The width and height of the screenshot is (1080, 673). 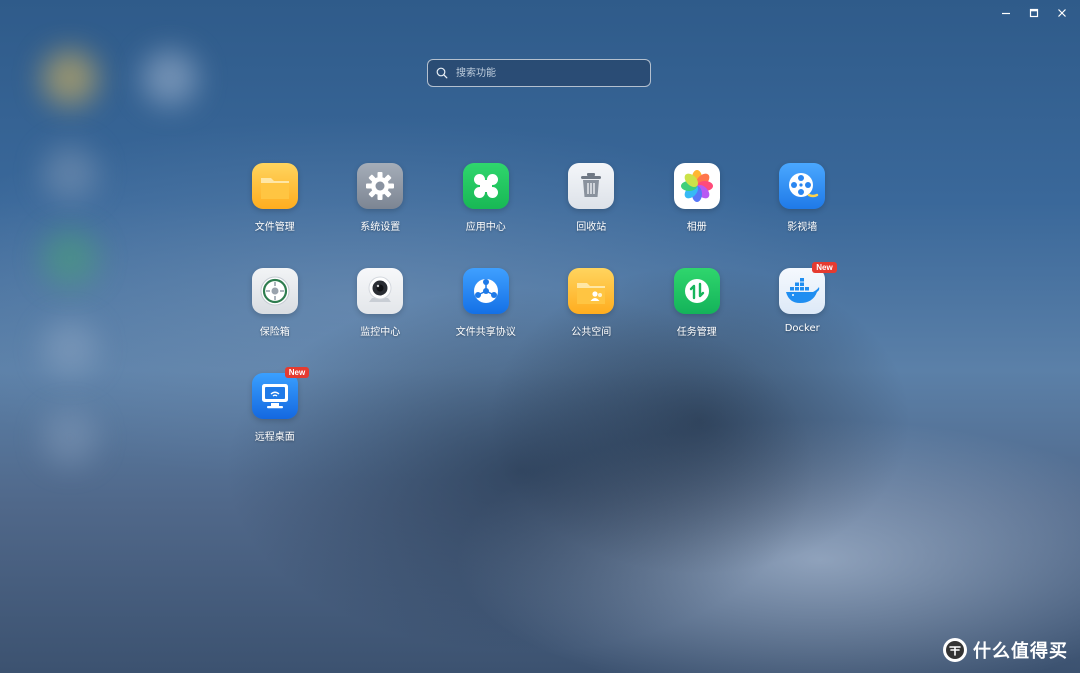 What do you see at coordinates (381, 320) in the screenshot?
I see `app-surveillance-center: 监控中心` at bounding box center [381, 320].